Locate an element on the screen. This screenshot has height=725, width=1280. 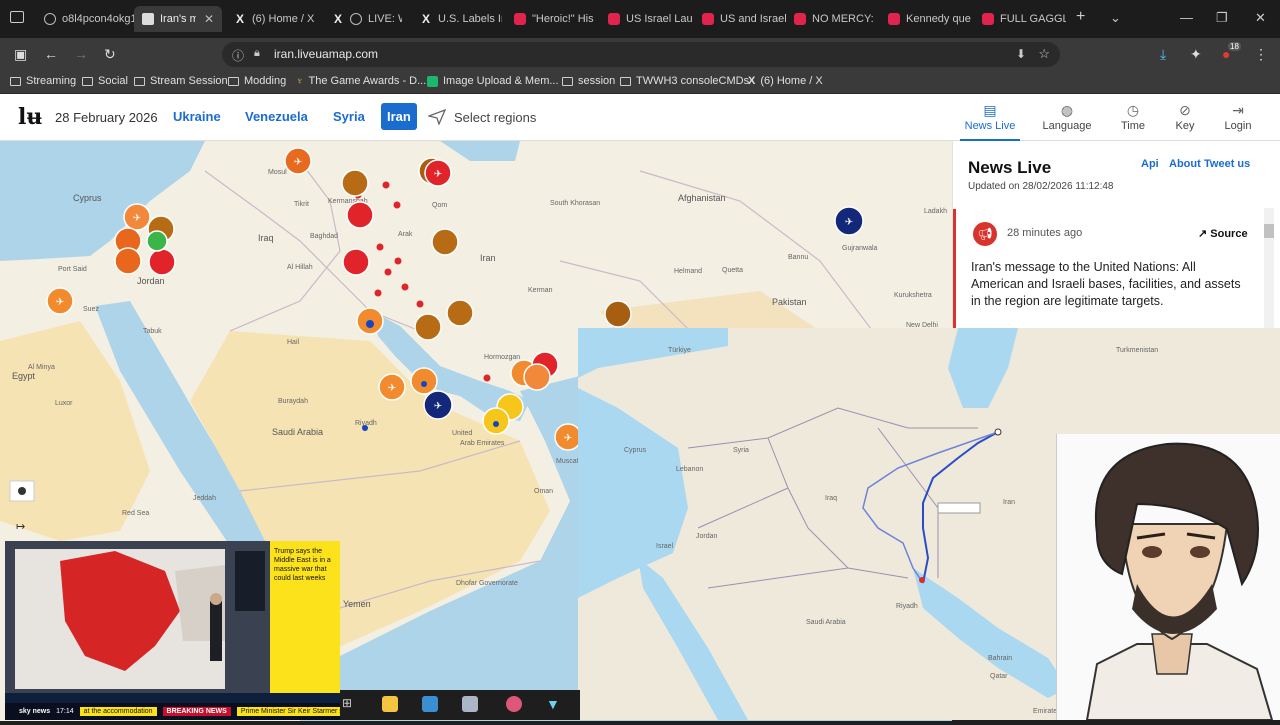
browser-tab: "Heroic!" His is located at coordinates (551, 19).